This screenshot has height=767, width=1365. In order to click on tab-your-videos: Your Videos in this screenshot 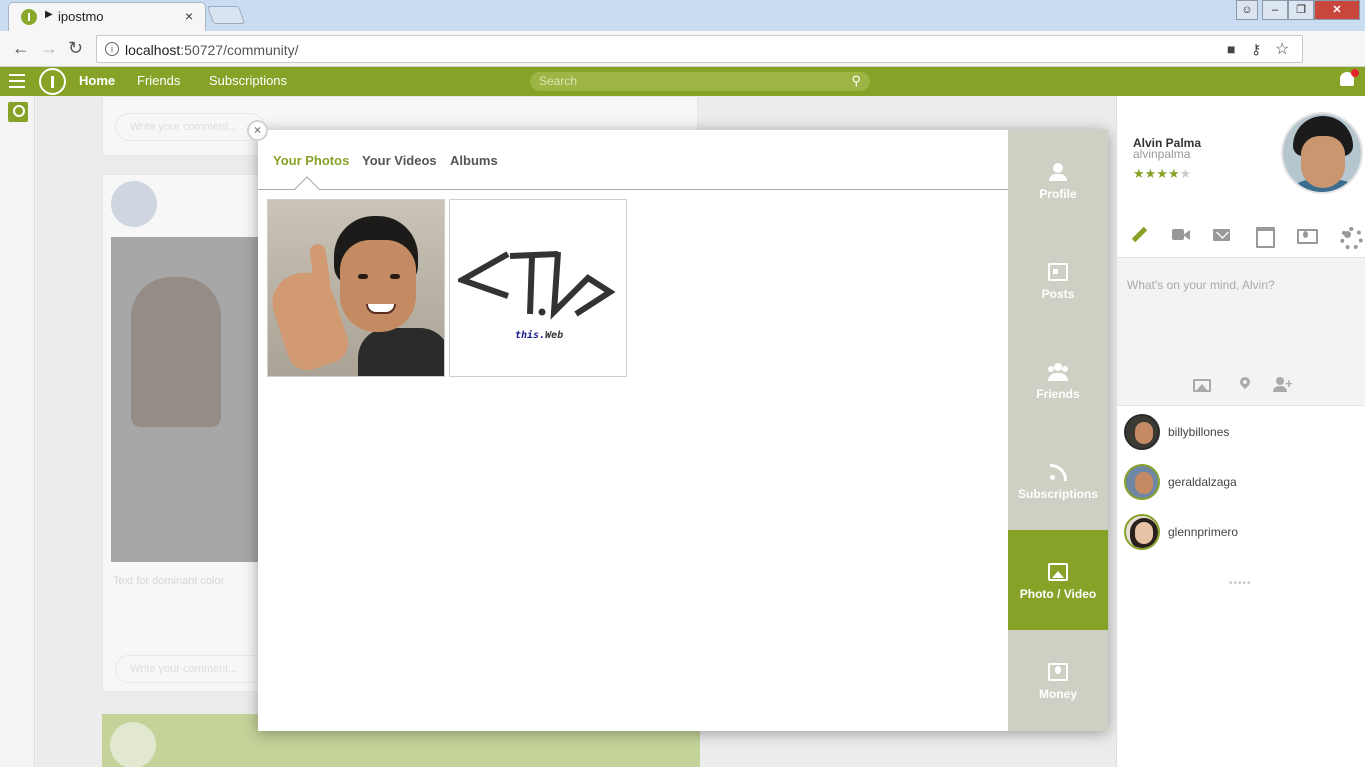, I will do `click(399, 160)`.